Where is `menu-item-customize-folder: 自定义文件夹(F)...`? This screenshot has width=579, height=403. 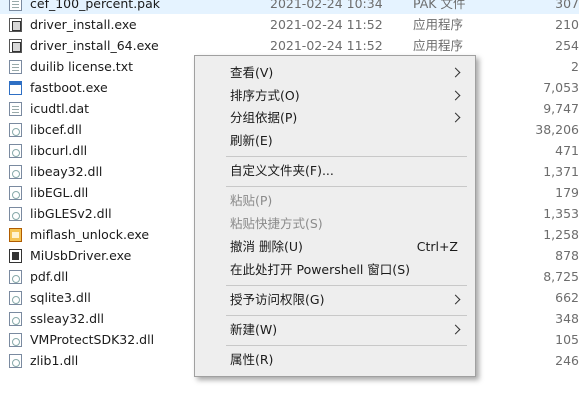
menu-item-customize-folder: 自定义文件夹(F)... is located at coordinates (335, 171).